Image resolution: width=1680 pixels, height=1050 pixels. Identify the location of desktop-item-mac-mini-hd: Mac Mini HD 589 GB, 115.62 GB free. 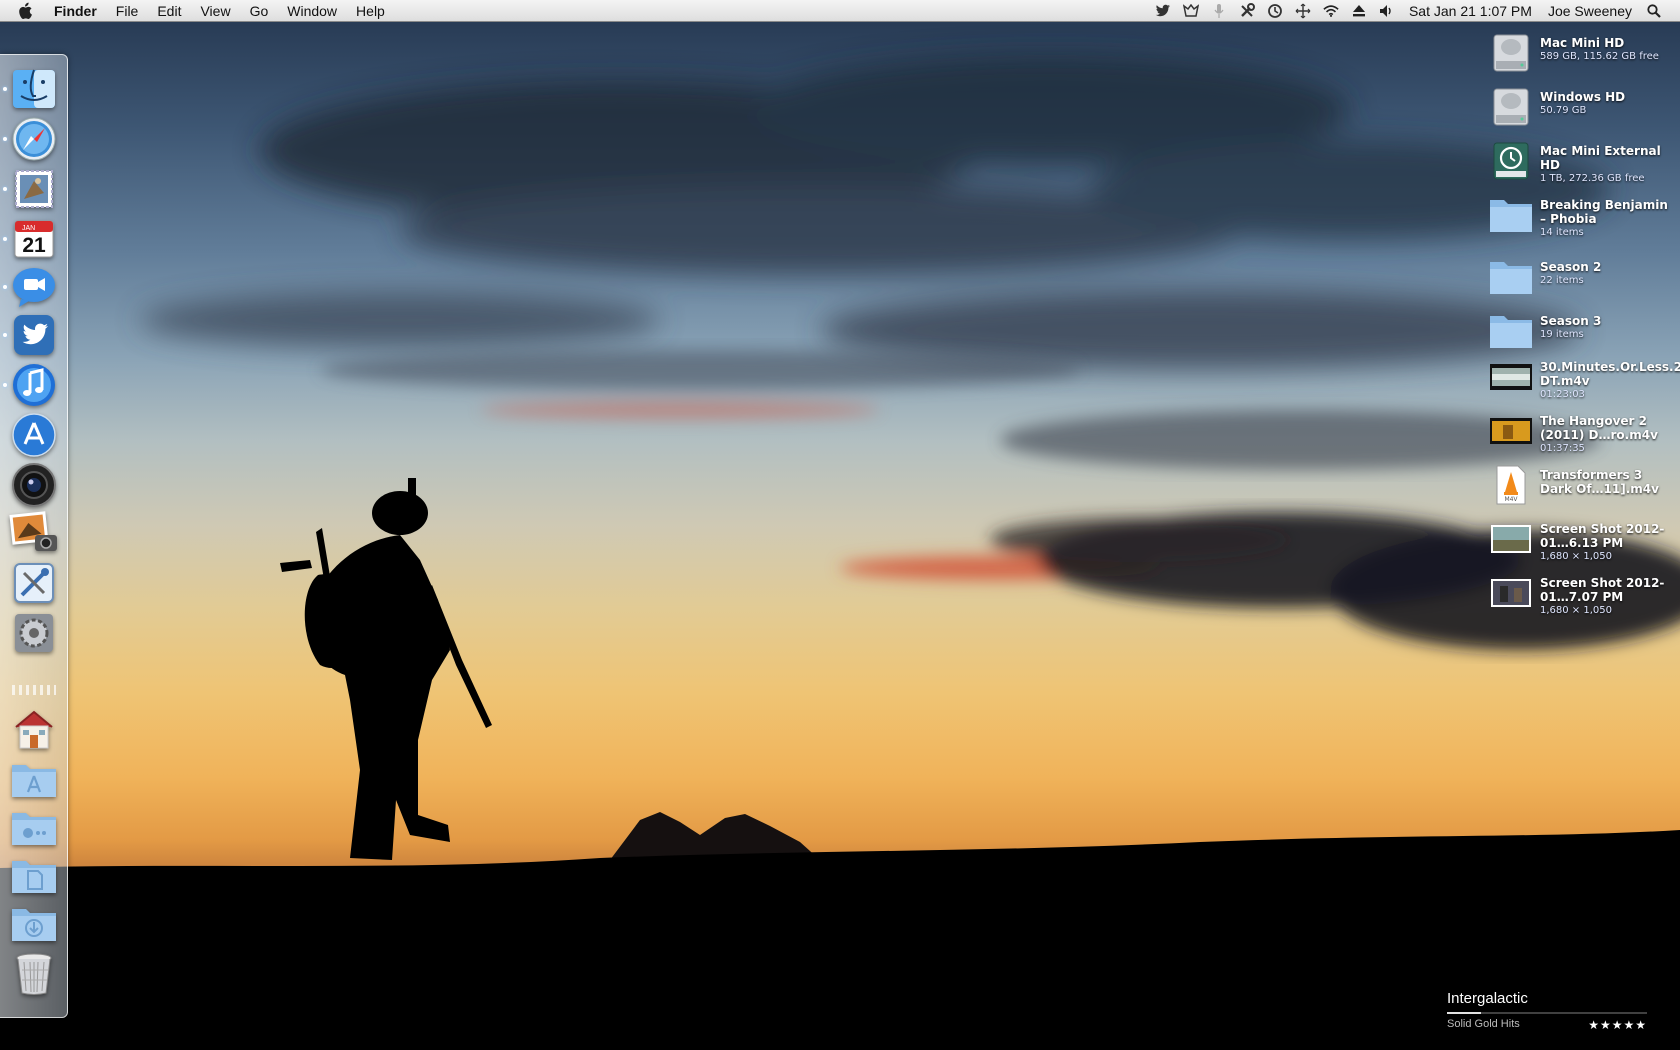
(1583, 55).